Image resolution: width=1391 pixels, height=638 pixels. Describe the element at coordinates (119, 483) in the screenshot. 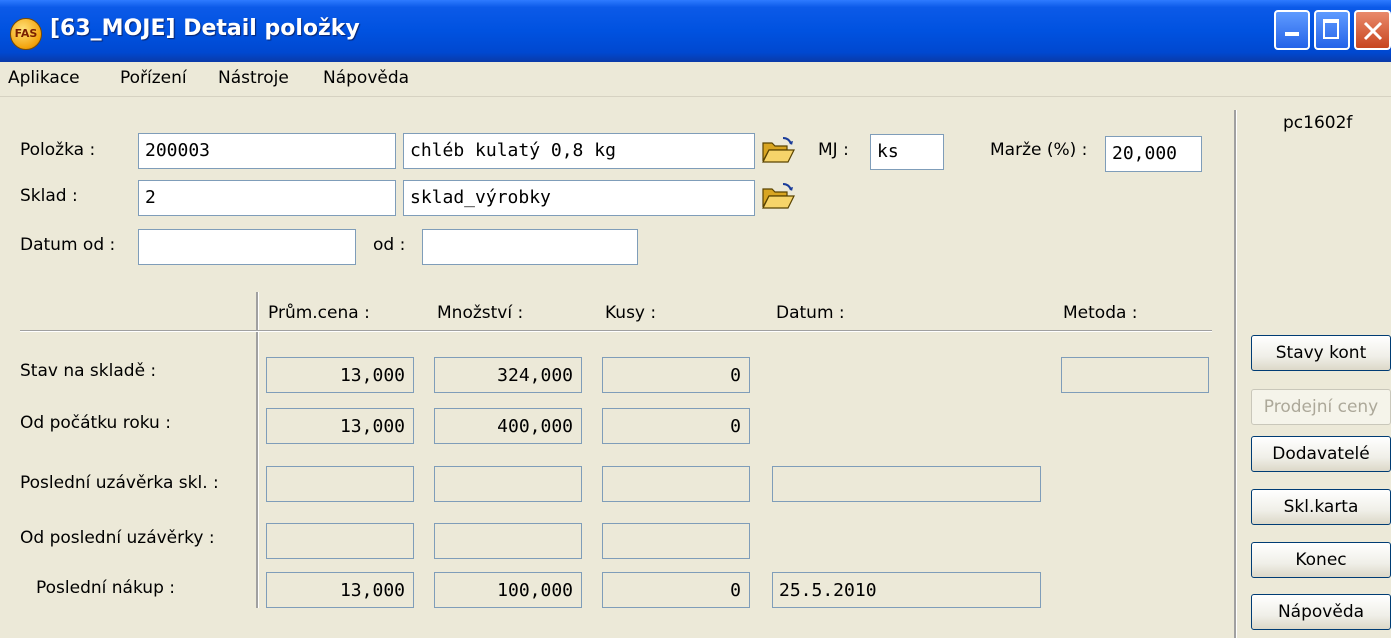

I see `row-label-last-closing: Poslední uzávěrka skl. :` at that location.